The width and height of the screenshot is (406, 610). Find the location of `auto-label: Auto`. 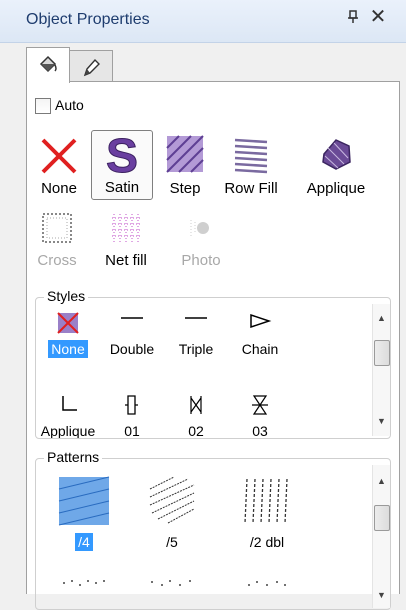

auto-label: Auto is located at coordinates (69, 105).